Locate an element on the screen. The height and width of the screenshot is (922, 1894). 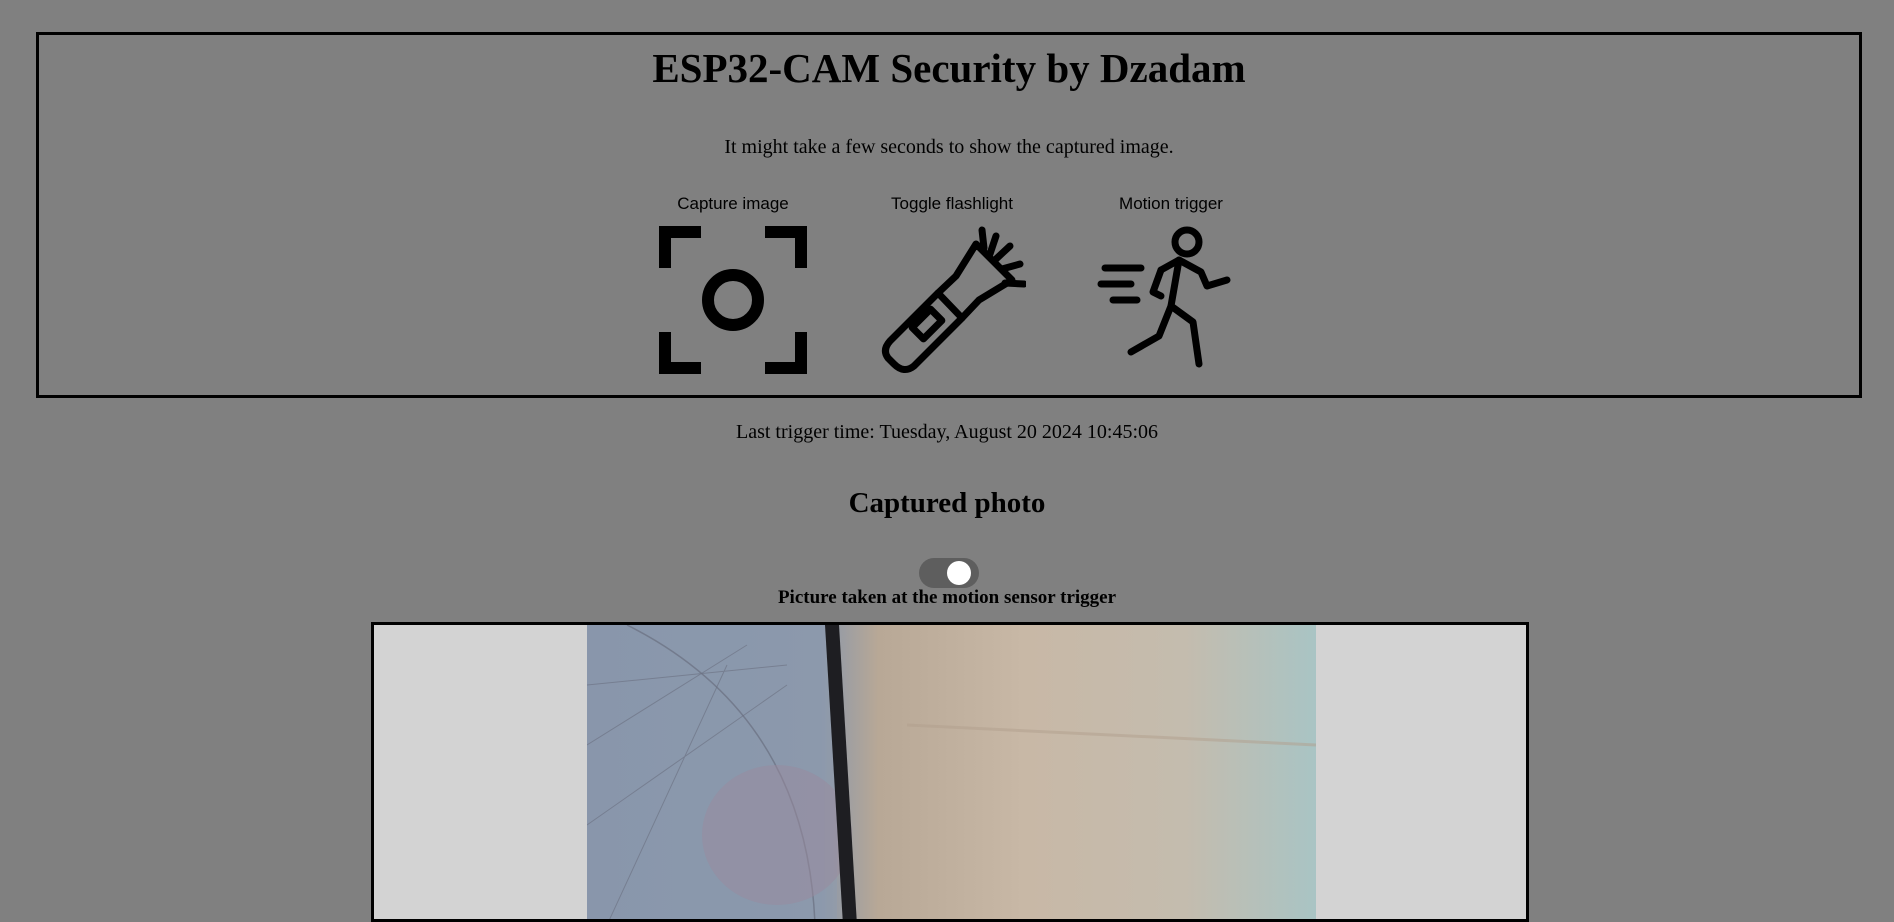
capture-image-label: Capture image is located at coordinates (733, 203).